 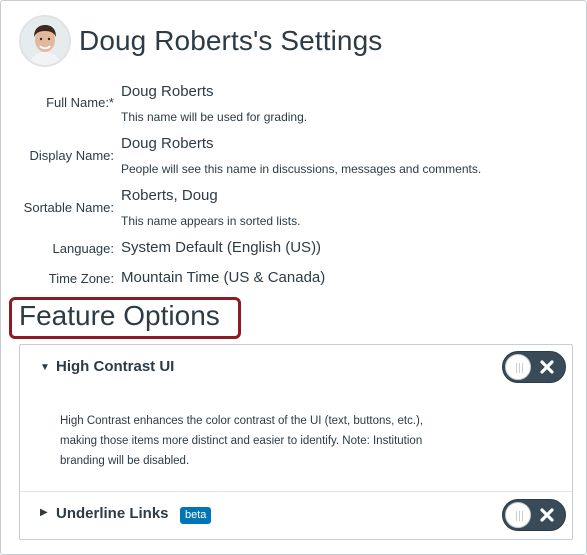 What do you see at coordinates (80, 102) in the screenshot?
I see `full-name-label: Full Name:*` at bounding box center [80, 102].